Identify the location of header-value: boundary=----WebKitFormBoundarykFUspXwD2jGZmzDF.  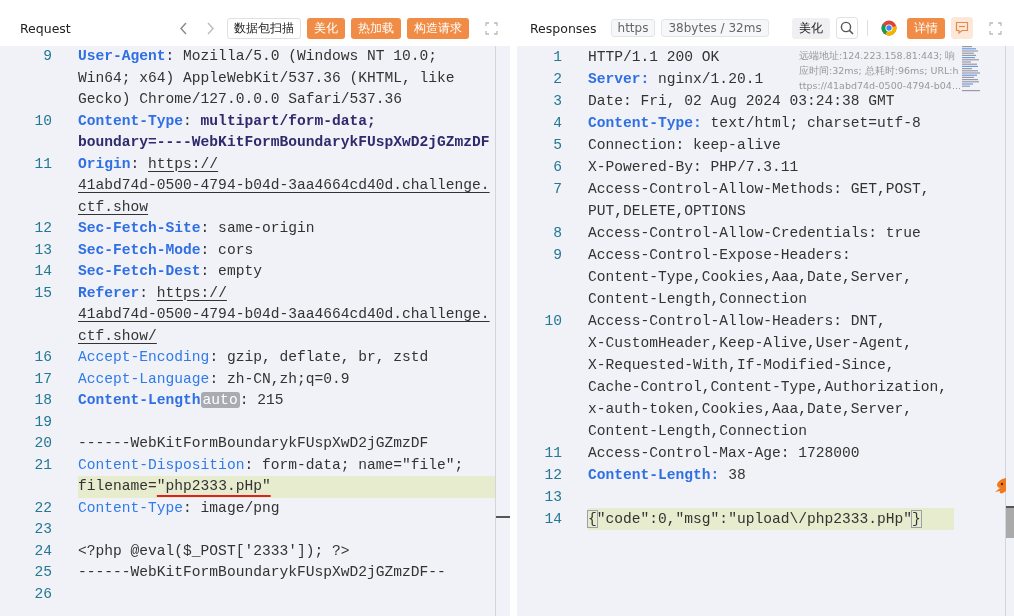
(284, 142).